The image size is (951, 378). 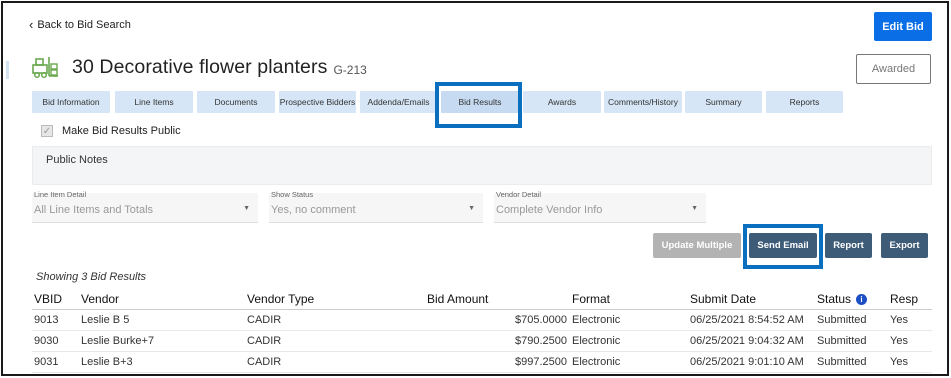 I want to click on chevron-left-icon: ‹, so click(x=31, y=24).